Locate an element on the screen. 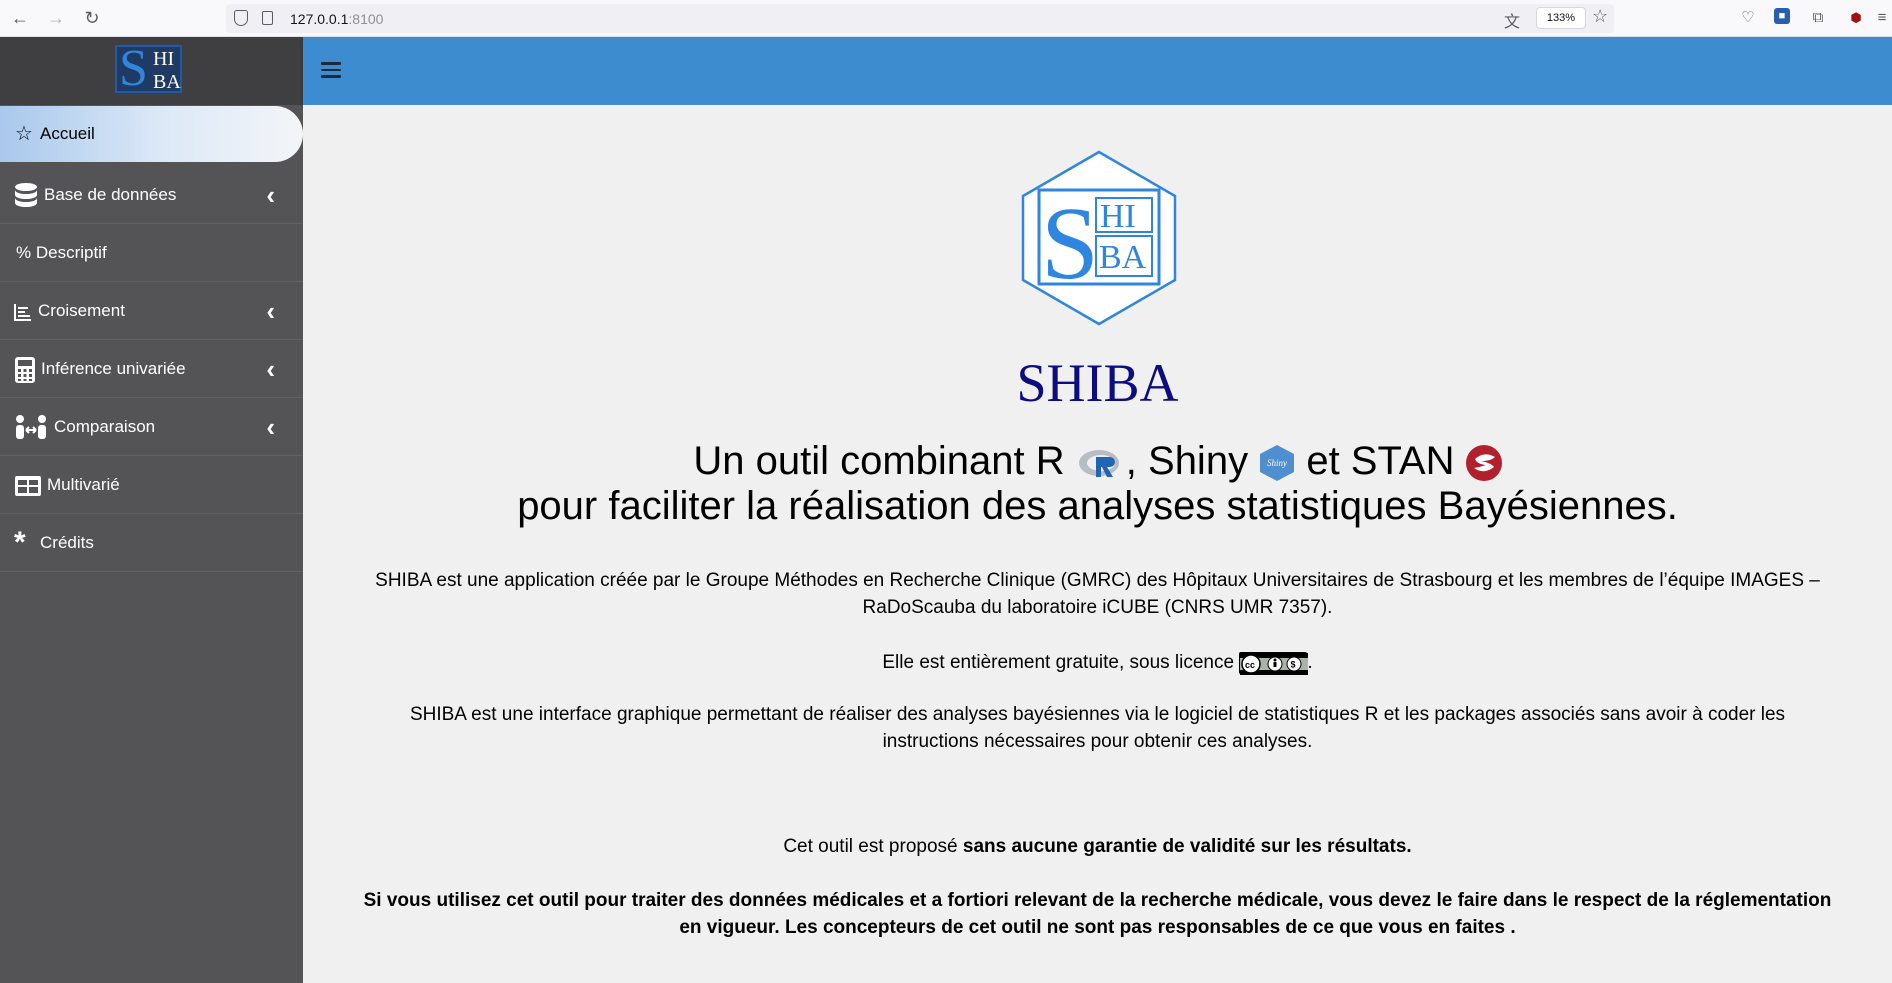  subtitle-text-r: Un outil combinant R is located at coordinates (879, 461).